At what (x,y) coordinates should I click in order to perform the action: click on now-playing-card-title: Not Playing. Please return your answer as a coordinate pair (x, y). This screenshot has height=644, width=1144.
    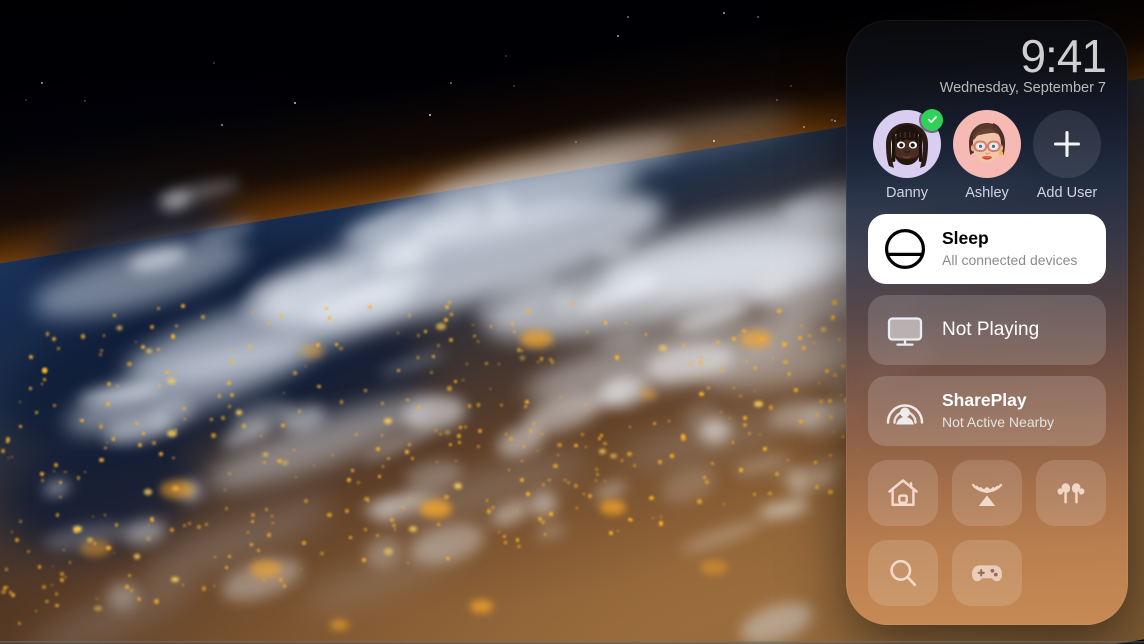
    Looking at the image, I should click on (991, 330).